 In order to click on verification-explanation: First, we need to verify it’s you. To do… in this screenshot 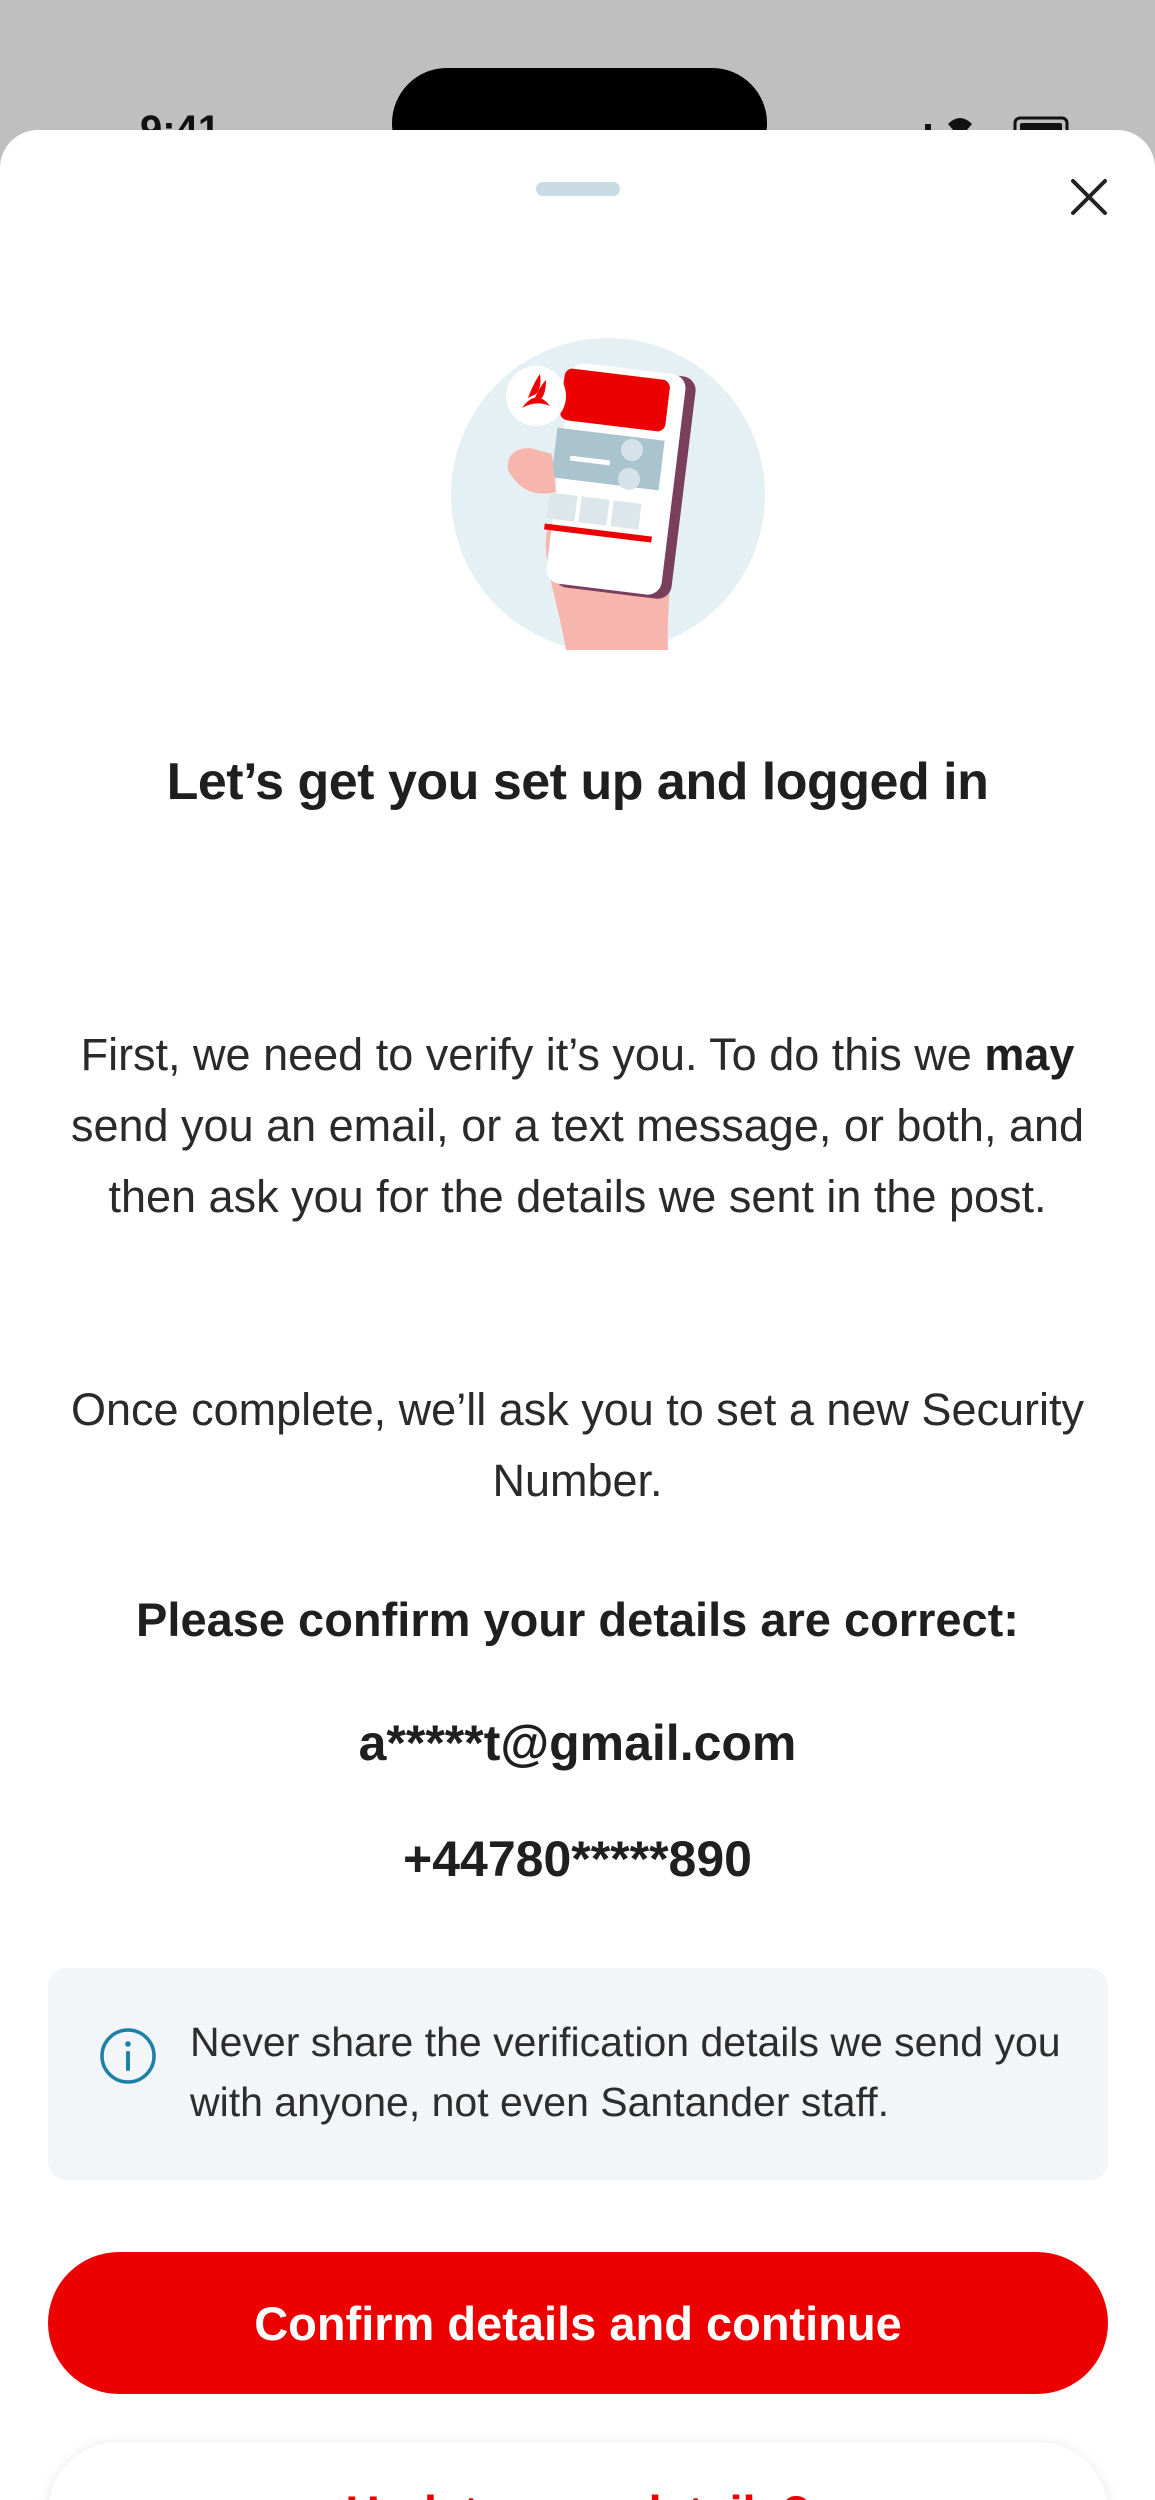, I will do `click(577, 1125)`.